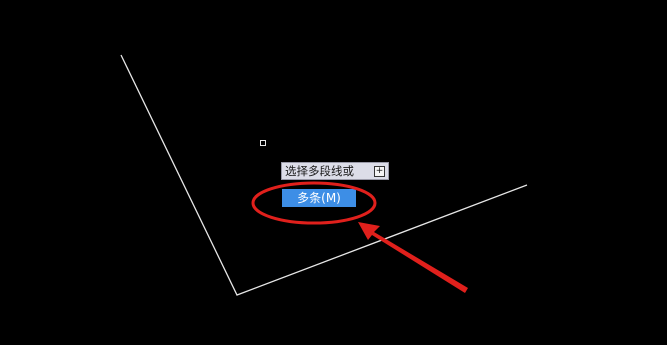 Image resolution: width=667 pixels, height=345 pixels. What do you see at coordinates (263, 143) in the screenshot?
I see `pickbox-cursor` at bounding box center [263, 143].